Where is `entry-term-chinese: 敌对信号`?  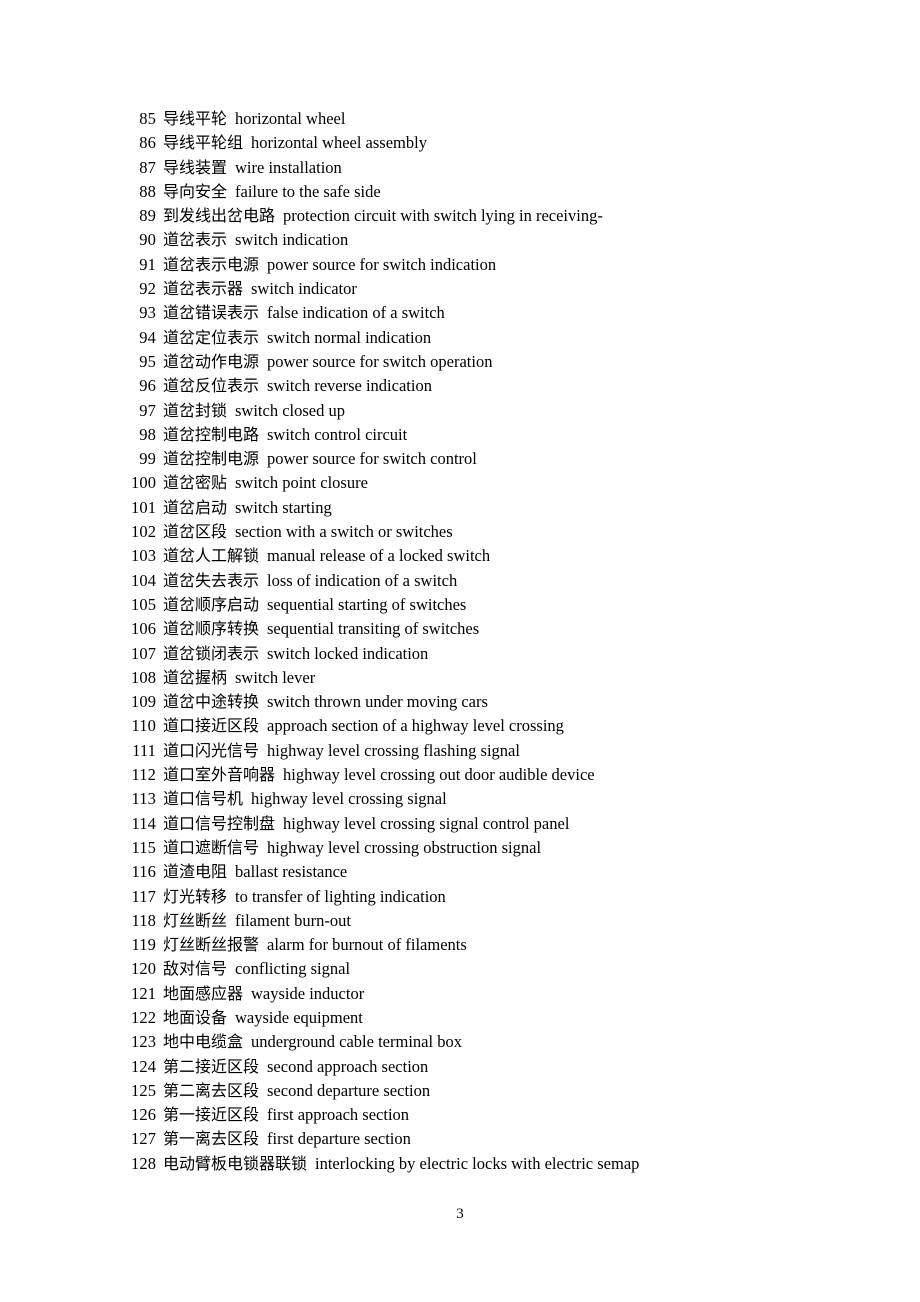 entry-term-chinese: 敌对信号 is located at coordinates (195, 969).